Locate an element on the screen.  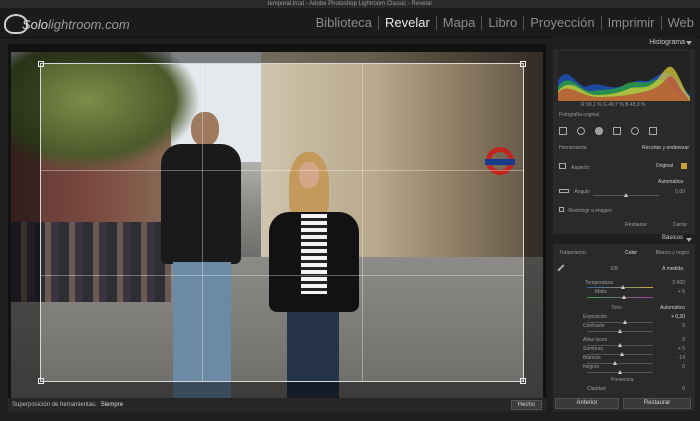
clarity-label: Claridad is located at coordinates (596, 389).